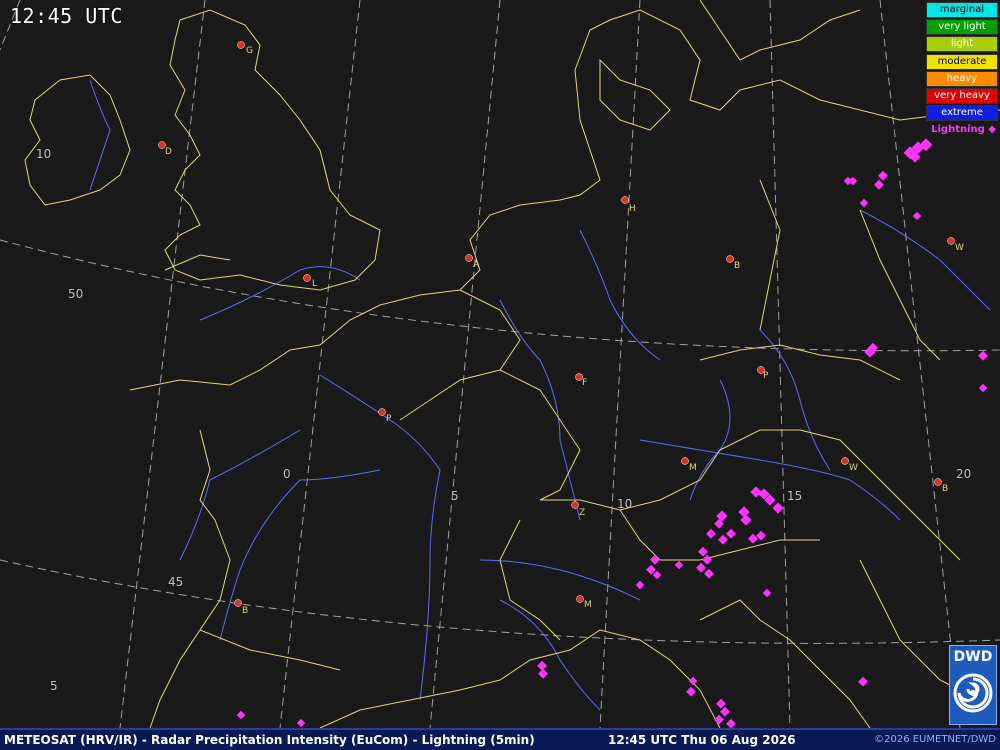  Describe the element at coordinates (962, 113) in the screenshot. I see `legend-item-extreme: extreme` at that location.